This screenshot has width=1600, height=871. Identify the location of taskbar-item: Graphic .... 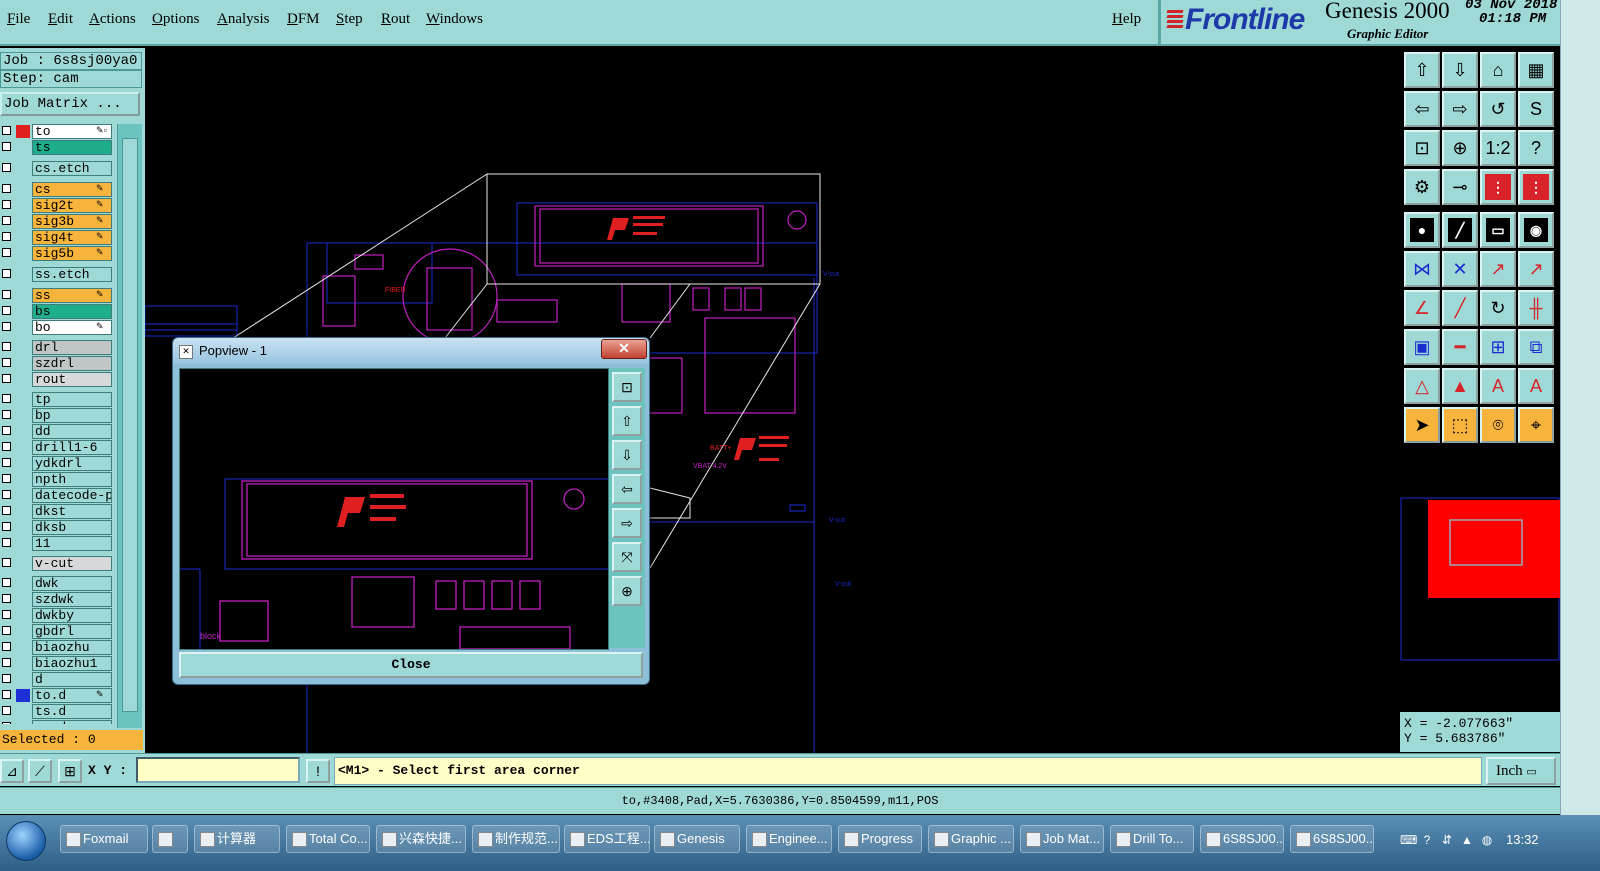
(971, 839).